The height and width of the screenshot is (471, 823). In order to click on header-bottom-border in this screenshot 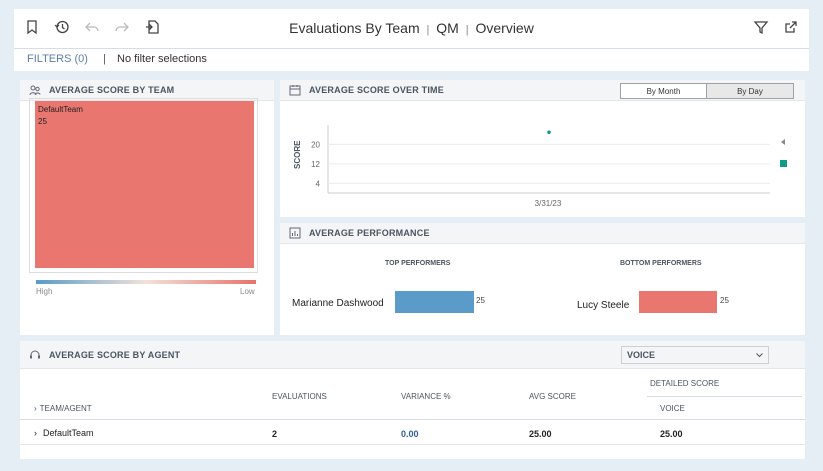, I will do `click(412, 419)`.